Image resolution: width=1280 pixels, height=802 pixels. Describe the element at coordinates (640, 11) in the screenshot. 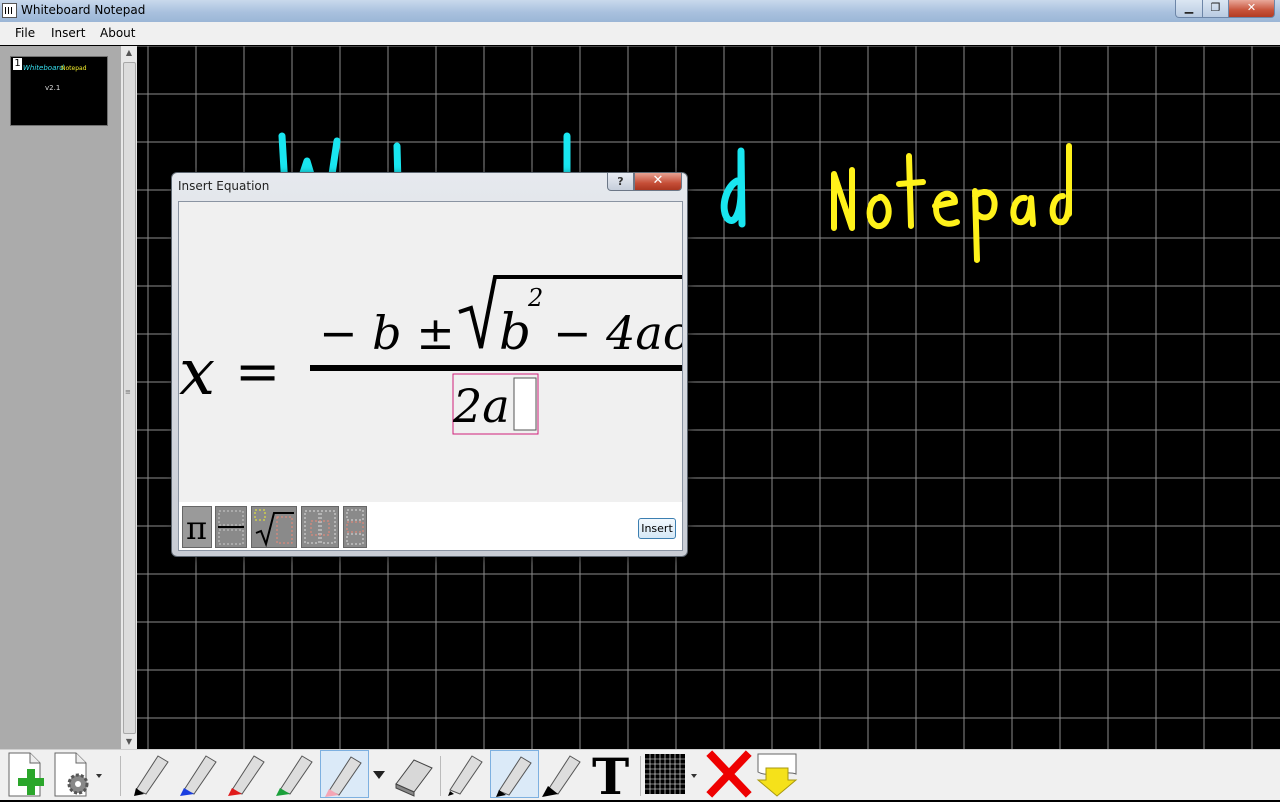

I see `title-bar: Whiteboard Notepad ▁ ❐ ✕` at that location.